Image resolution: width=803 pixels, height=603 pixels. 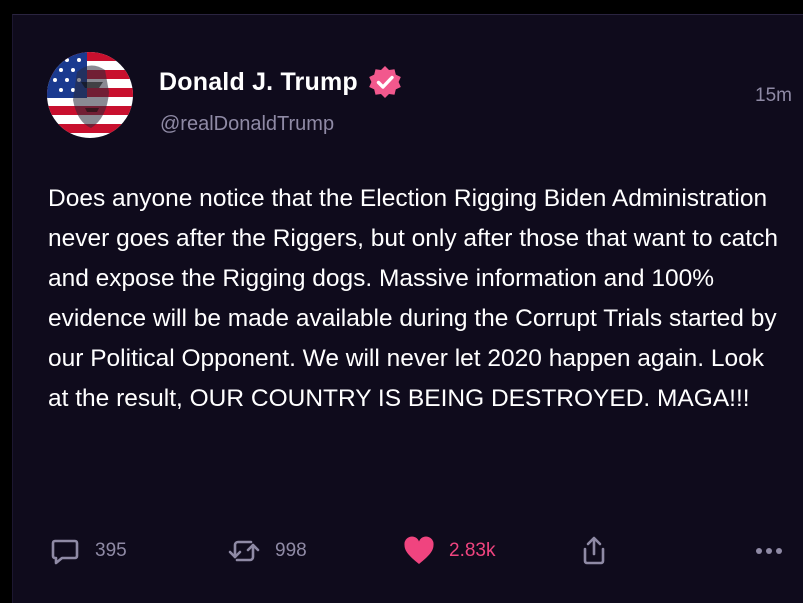 I want to click on avatar-image, so click(x=90, y=95).